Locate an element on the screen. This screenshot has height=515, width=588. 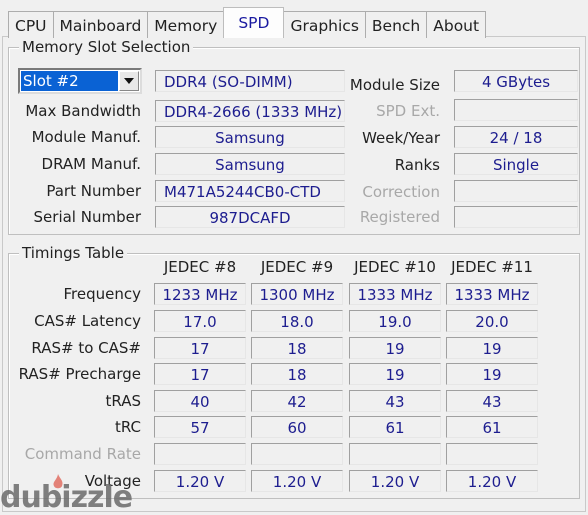
max-bandwidth-field: DDR4-2666 (1333 MHz) is located at coordinates (250, 111).